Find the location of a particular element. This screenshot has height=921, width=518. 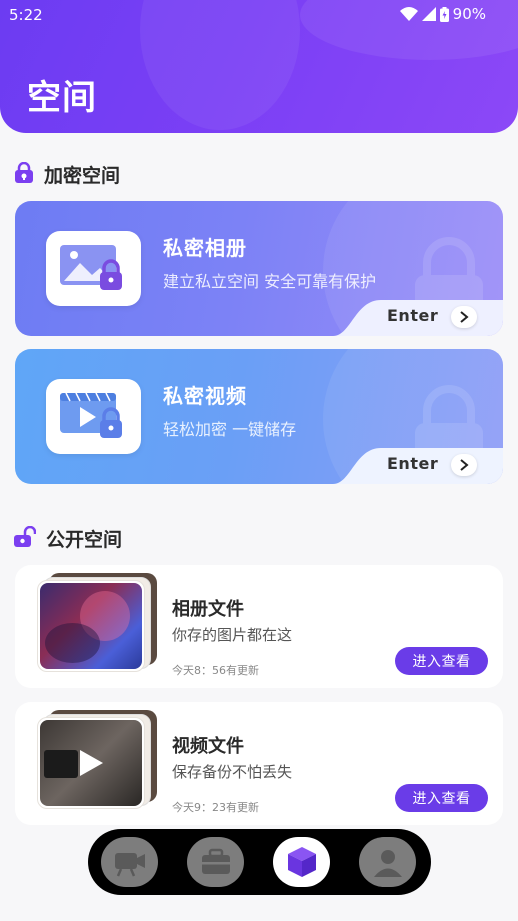

encrypted-section-title: 加密空间 is located at coordinates (82, 176).